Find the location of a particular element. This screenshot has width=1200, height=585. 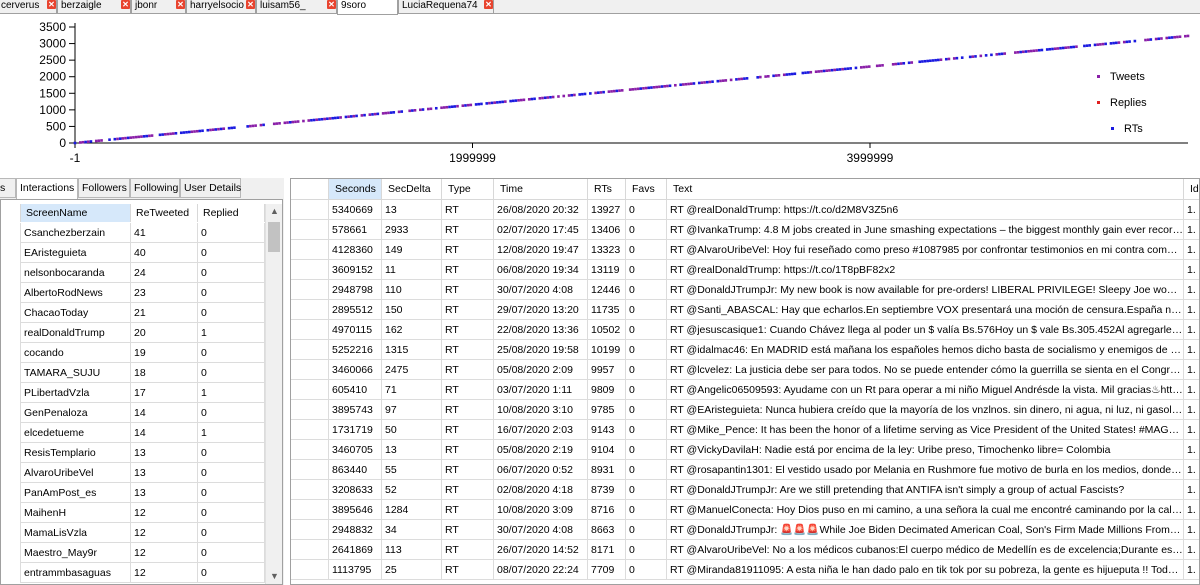

cell-retweeted: 13 is located at coordinates (164, 453).